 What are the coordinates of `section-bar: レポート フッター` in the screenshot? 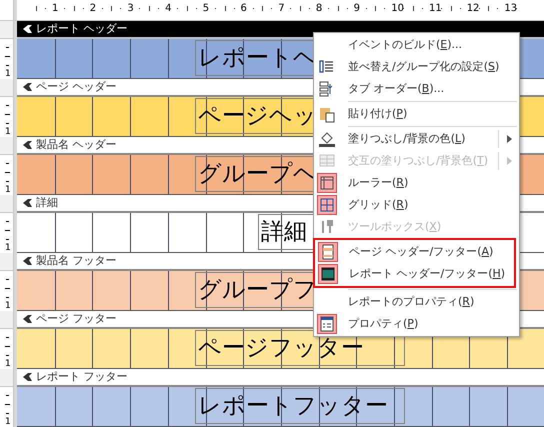 It's located at (280, 378).